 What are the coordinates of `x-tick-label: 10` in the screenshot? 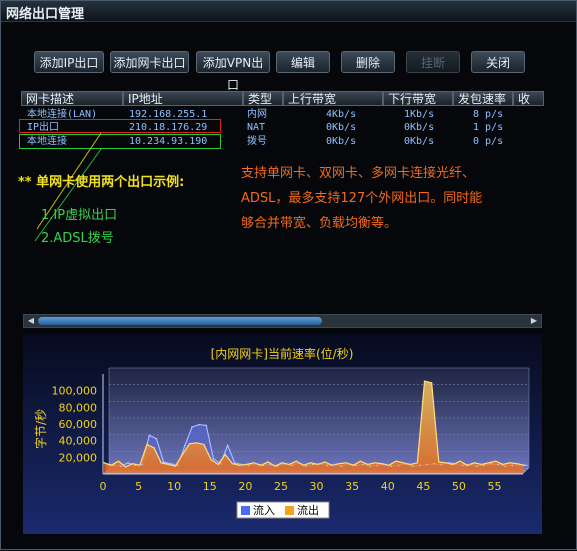 It's located at (174, 486).